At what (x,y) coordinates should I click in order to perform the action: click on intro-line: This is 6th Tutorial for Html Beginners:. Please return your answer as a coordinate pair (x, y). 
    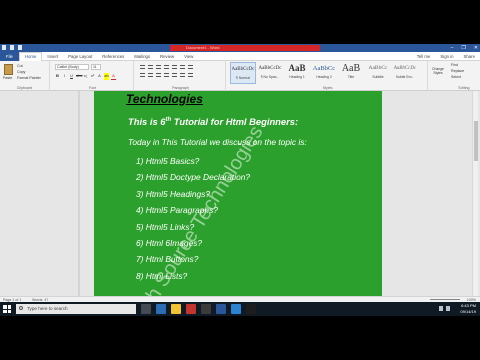
    Looking at the image, I should click on (213, 121).